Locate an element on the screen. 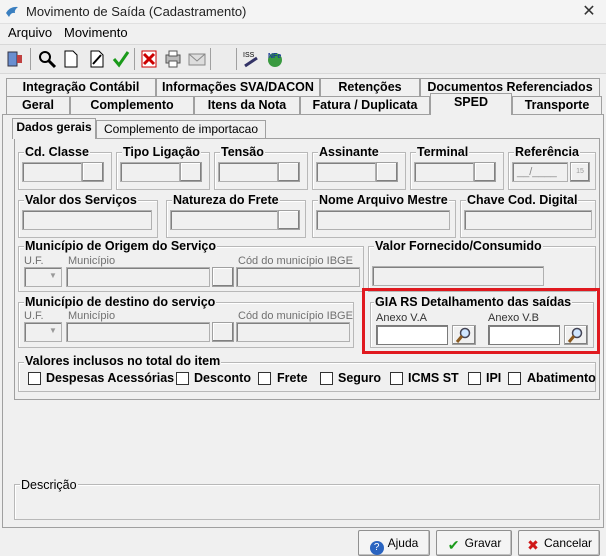 The image size is (606, 556). valor-servicos-field is located at coordinates (87, 220).